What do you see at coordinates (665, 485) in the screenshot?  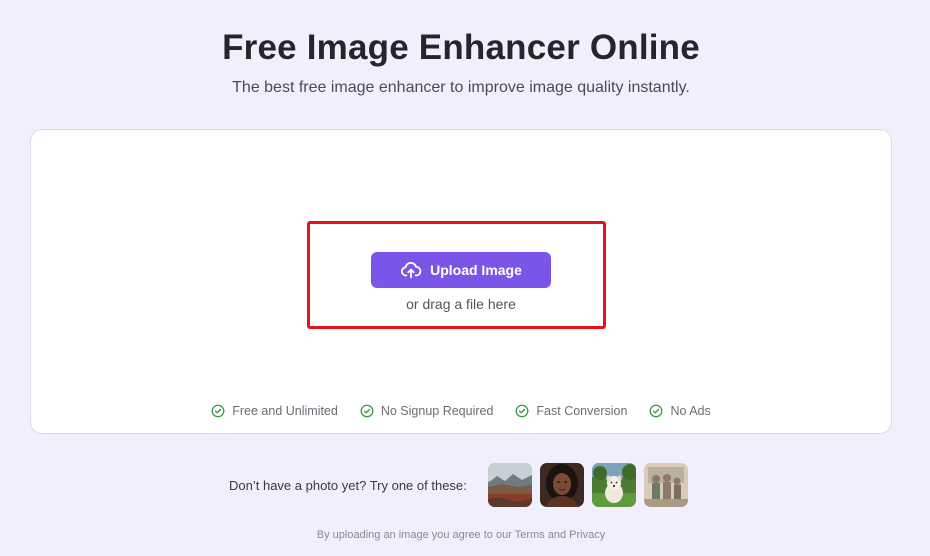 I see `sample-thumbnail-family` at bounding box center [665, 485].